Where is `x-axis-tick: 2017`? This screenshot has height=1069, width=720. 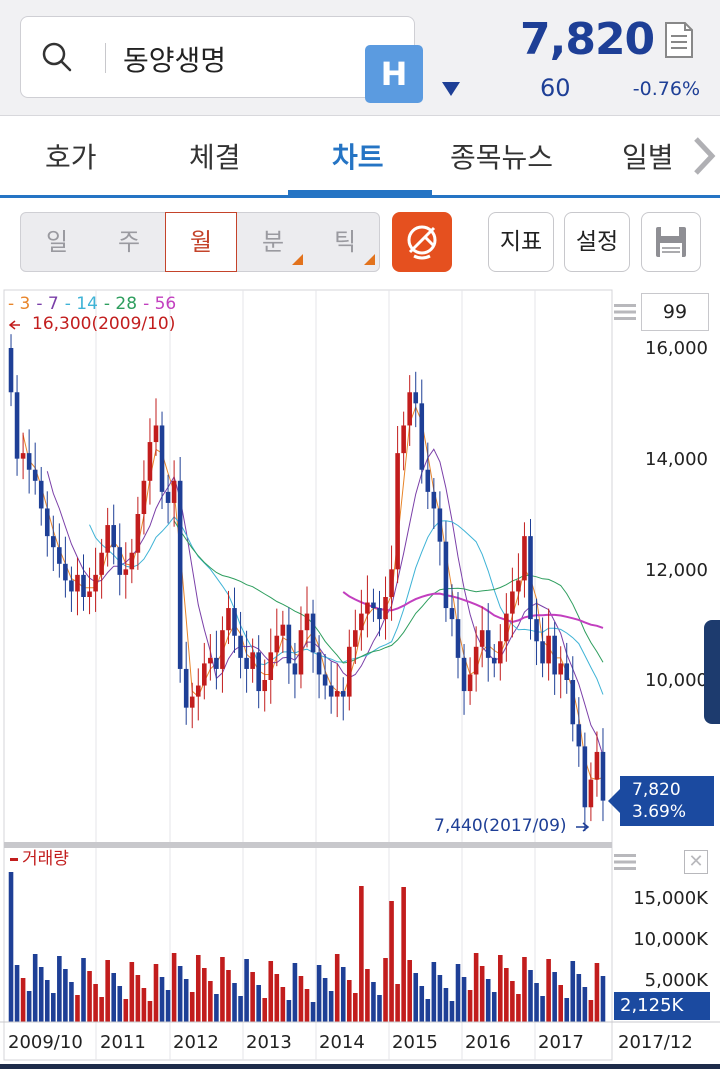
x-axis-tick: 2017 is located at coordinates (561, 1042).